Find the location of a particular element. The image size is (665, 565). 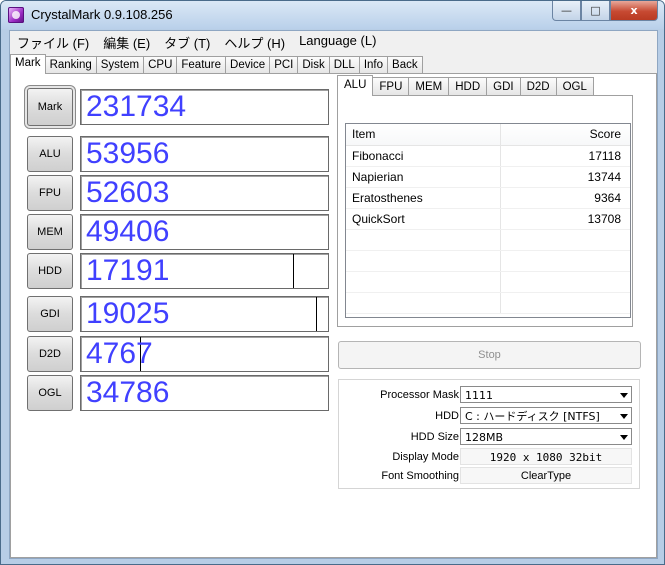

fpu-button: FPU is located at coordinates (50, 193).